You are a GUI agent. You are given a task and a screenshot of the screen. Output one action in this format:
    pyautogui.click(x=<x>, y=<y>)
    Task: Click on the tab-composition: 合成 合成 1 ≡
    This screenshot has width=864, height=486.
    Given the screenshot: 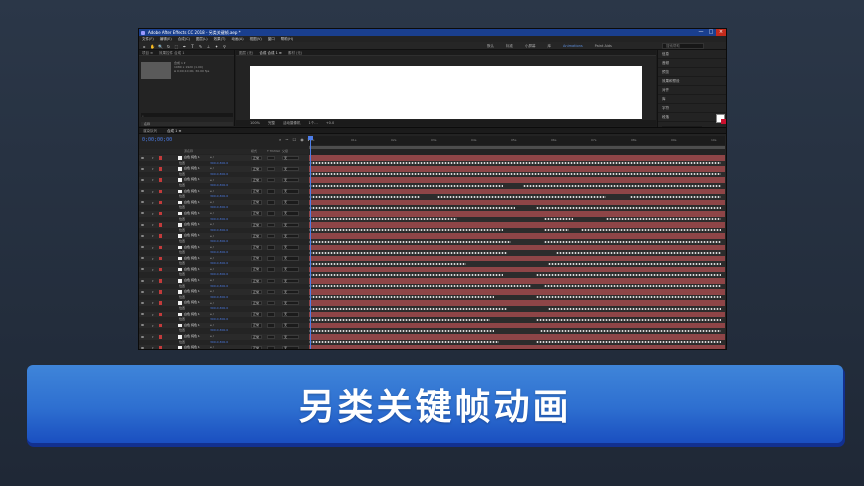 What is the action you would take?
    pyautogui.click(x=270, y=52)
    